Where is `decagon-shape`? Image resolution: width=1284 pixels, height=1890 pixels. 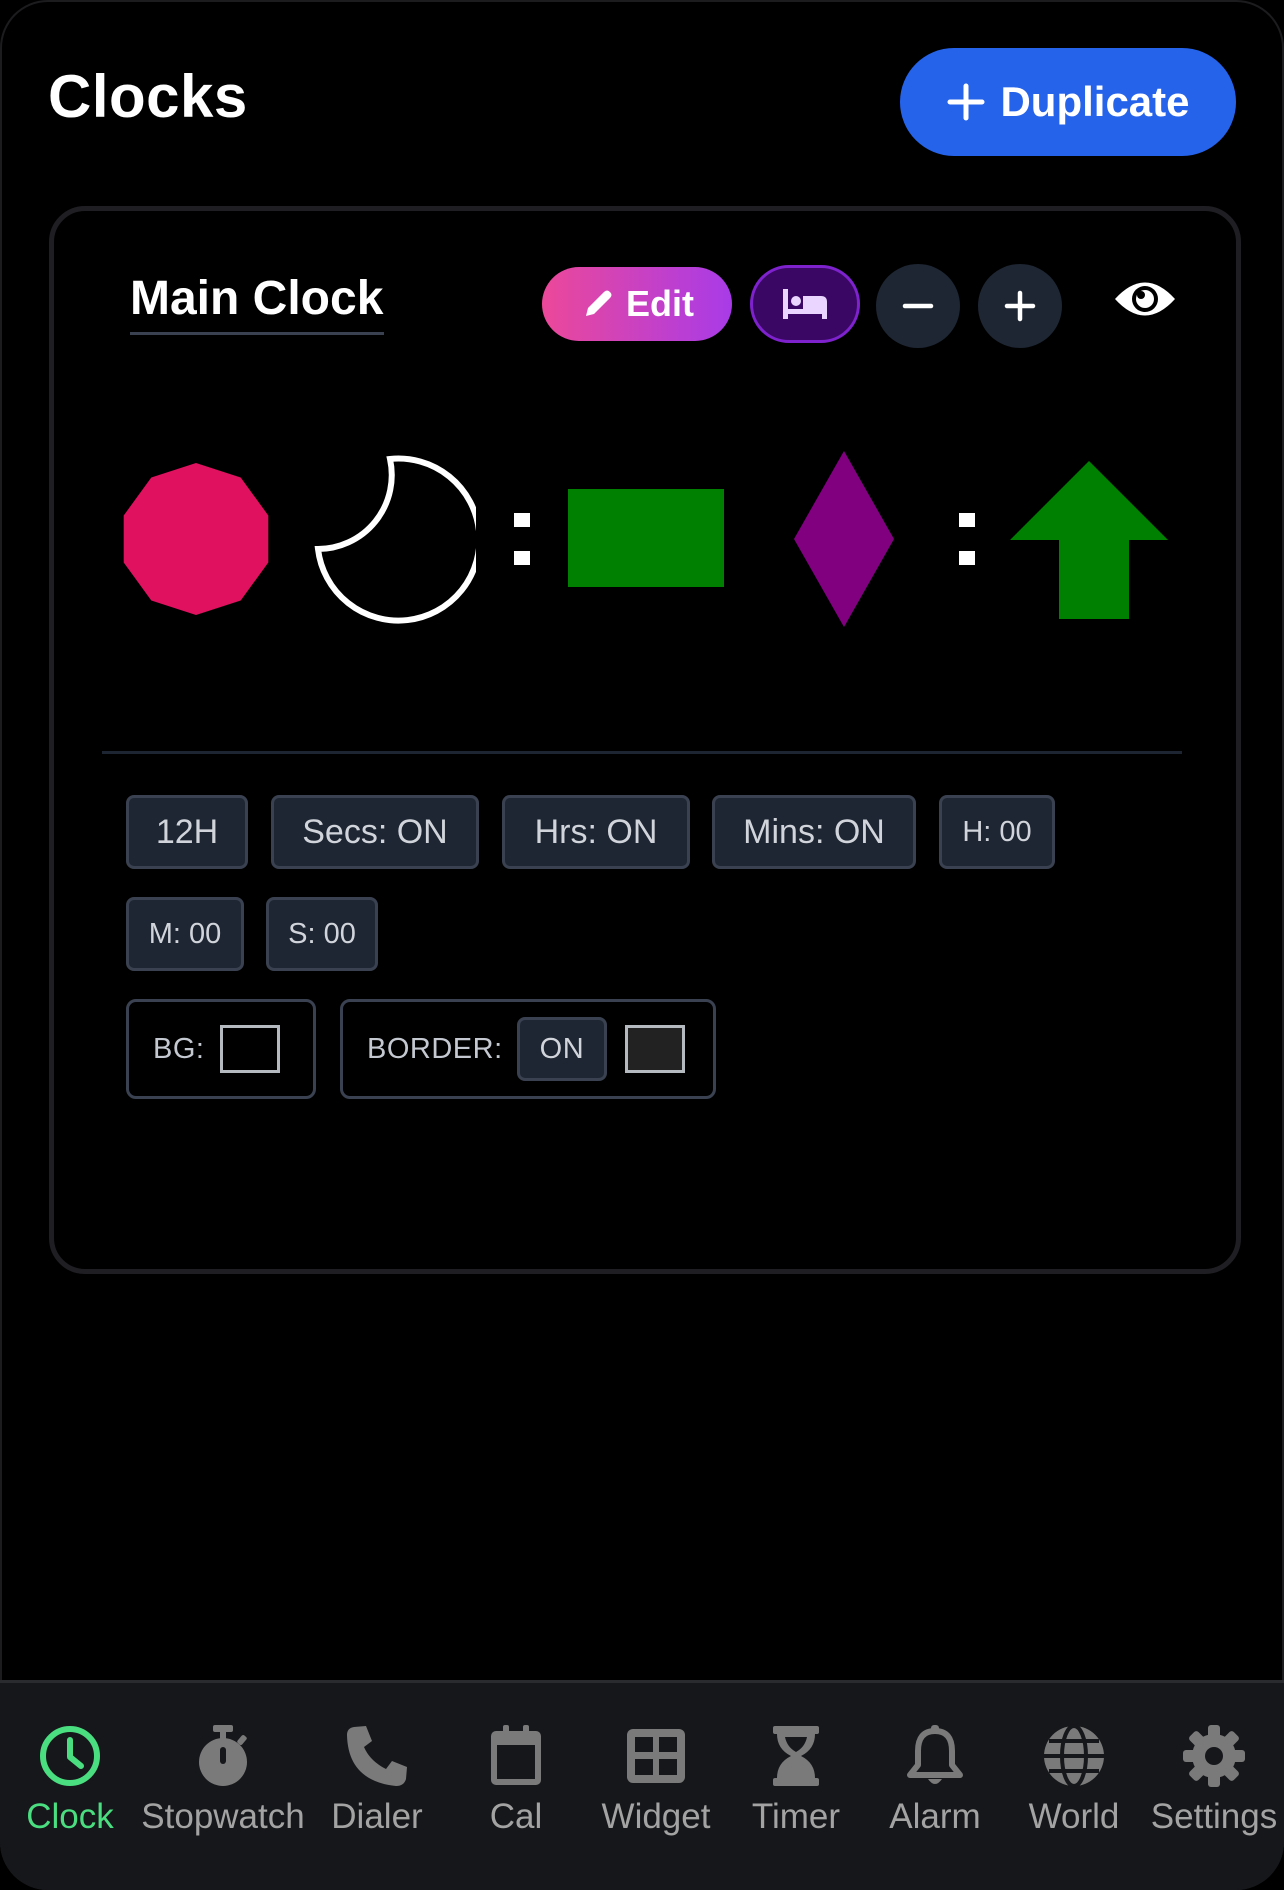 decagon-shape is located at coordinates (196, 539).